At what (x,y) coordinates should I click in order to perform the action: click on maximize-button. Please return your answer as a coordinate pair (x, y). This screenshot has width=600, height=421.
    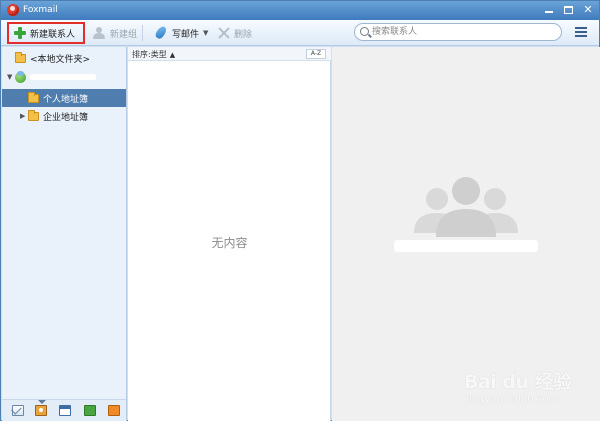
    Looking at the image, I should click on (568, 10).